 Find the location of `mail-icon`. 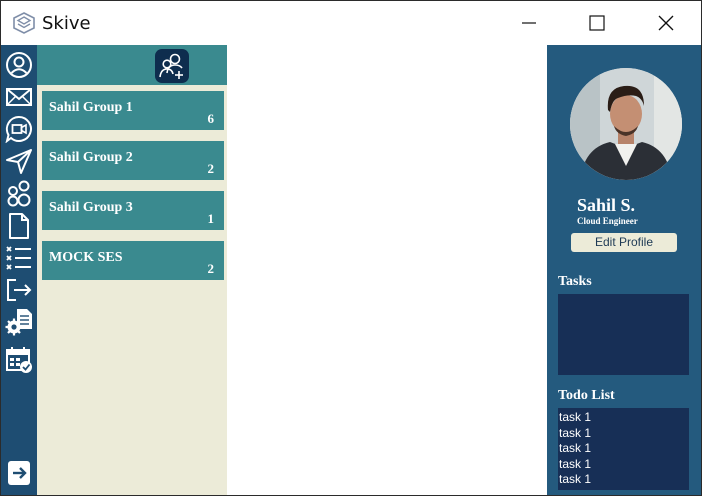

mail-icon is located at coordinates (19, 97).